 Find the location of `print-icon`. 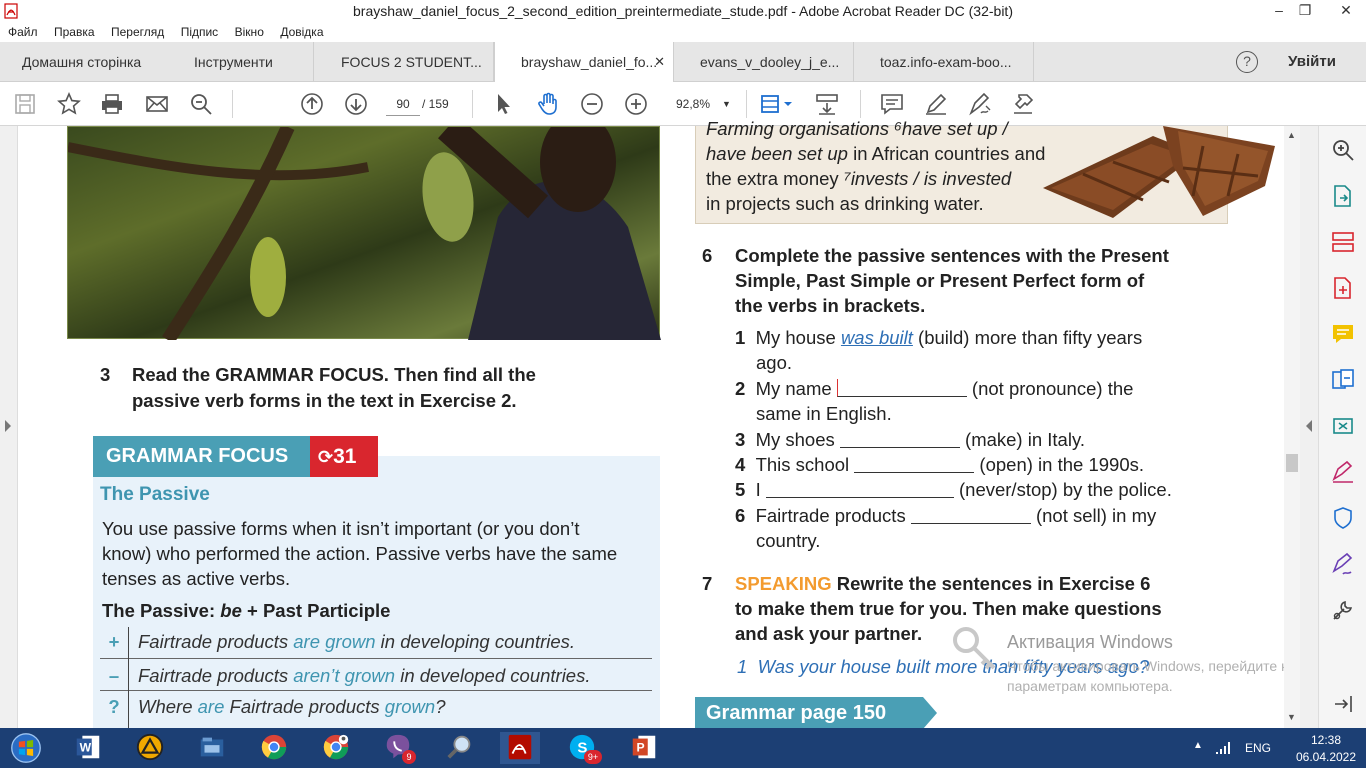

print-icon is located at coordinates (112, 104).